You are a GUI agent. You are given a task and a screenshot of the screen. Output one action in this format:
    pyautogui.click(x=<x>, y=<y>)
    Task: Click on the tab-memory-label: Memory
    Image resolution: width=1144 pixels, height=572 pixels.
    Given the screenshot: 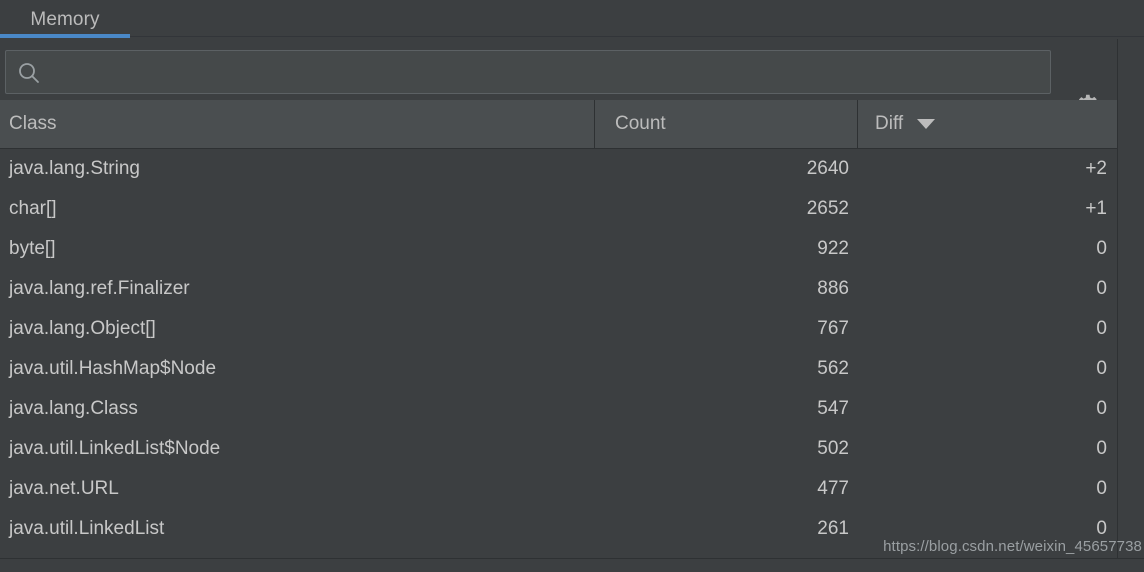 What is the action you would take?
    pyautogui.click(x=65, y=19)
    